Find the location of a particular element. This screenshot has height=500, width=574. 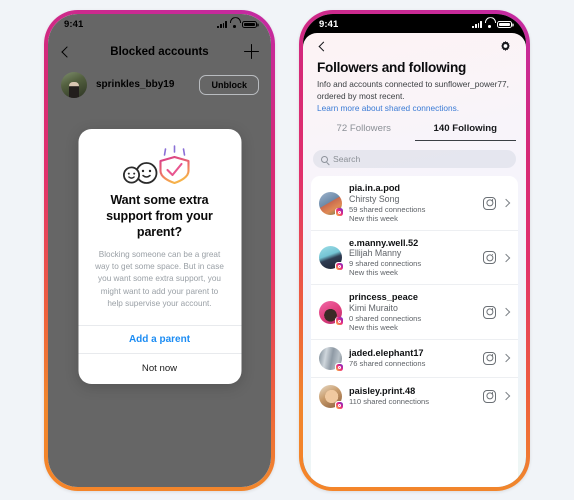

account-name: Chirsty Song is located at coordinates (374, 198).